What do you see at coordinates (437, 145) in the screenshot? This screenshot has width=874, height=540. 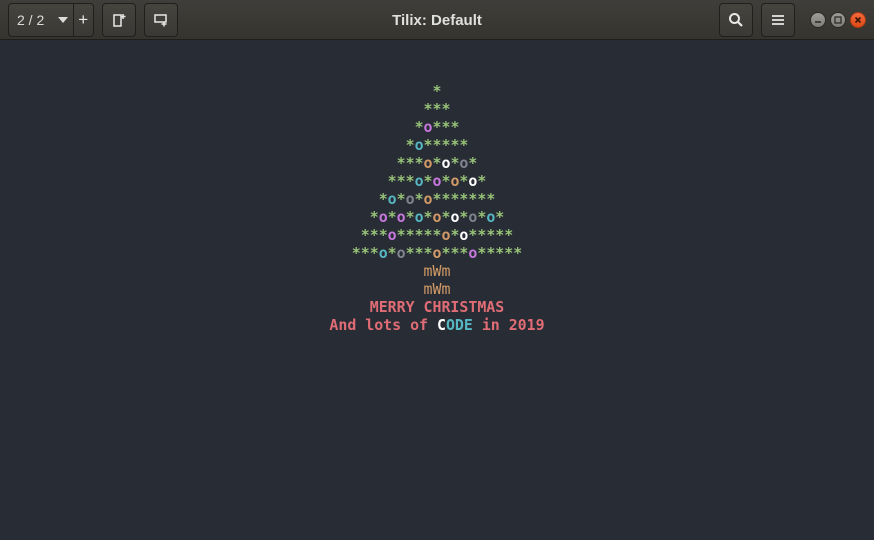 I see `tree-line: *o*****` at bounding box center [437, 145].